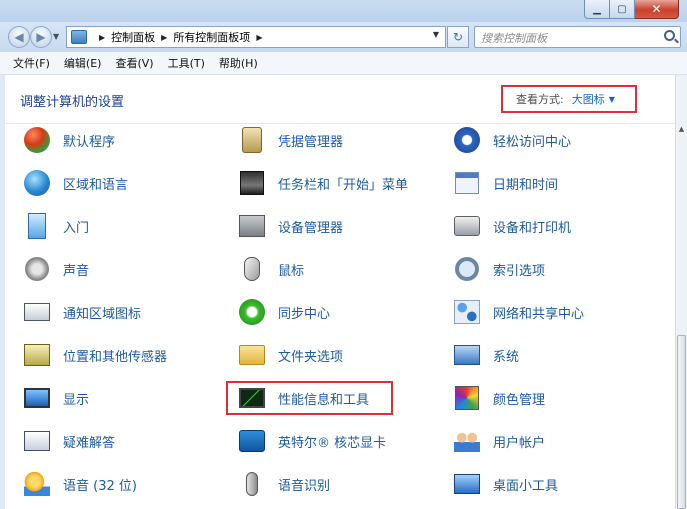 The image size is (687, 509). What do you see at coordinates (37, 398) in the screenshot?
I see `display-icon` at bounding box center [37, 398].